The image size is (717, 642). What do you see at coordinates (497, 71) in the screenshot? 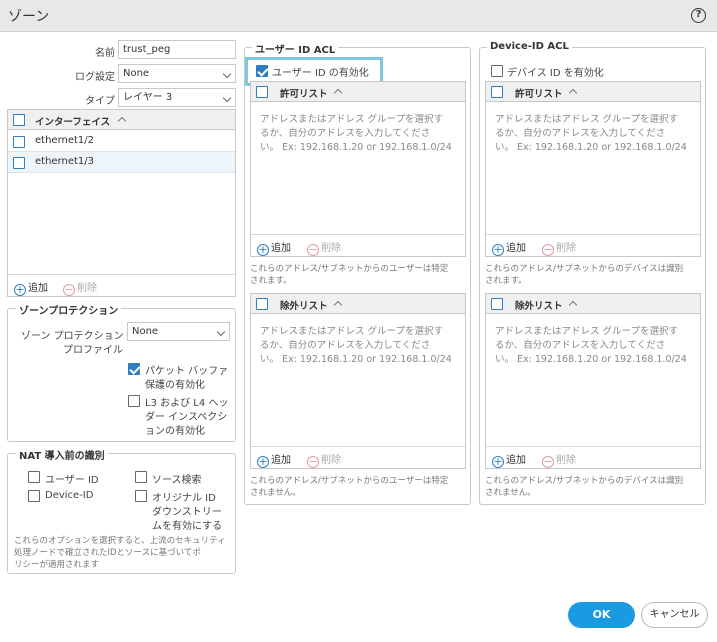
I see `device-id-enable-checkbox` at bounding box center [497, 71].